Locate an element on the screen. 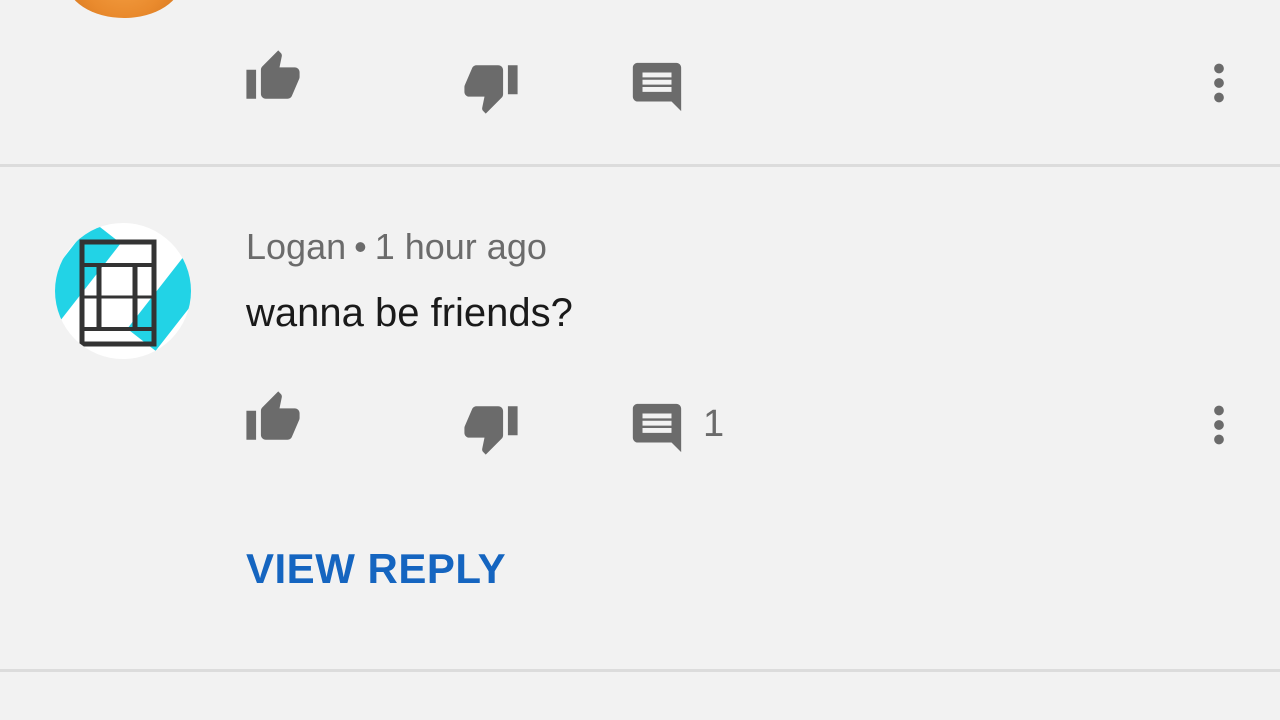 Image resolution: width=1280 pixels, height=720 pixels. comment-author: Logan is located at coordinates (296, 246).